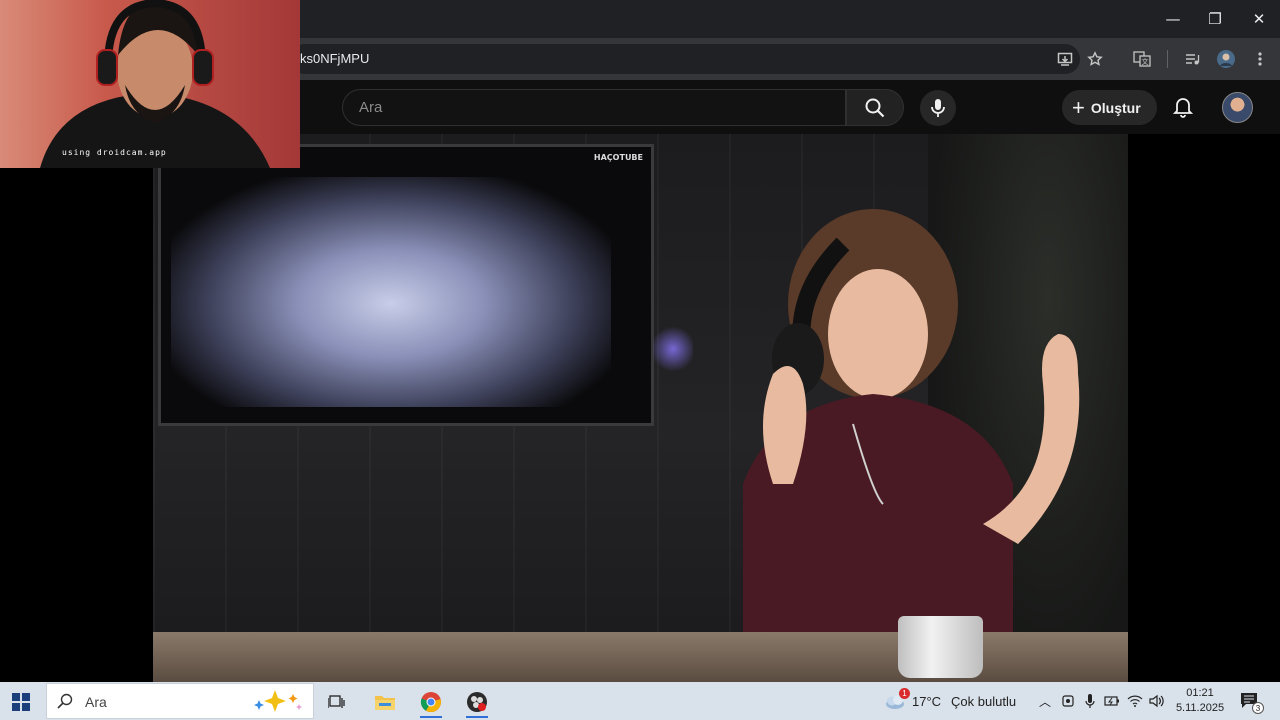  I want to click on youtube-search-button, so click(875, 107).